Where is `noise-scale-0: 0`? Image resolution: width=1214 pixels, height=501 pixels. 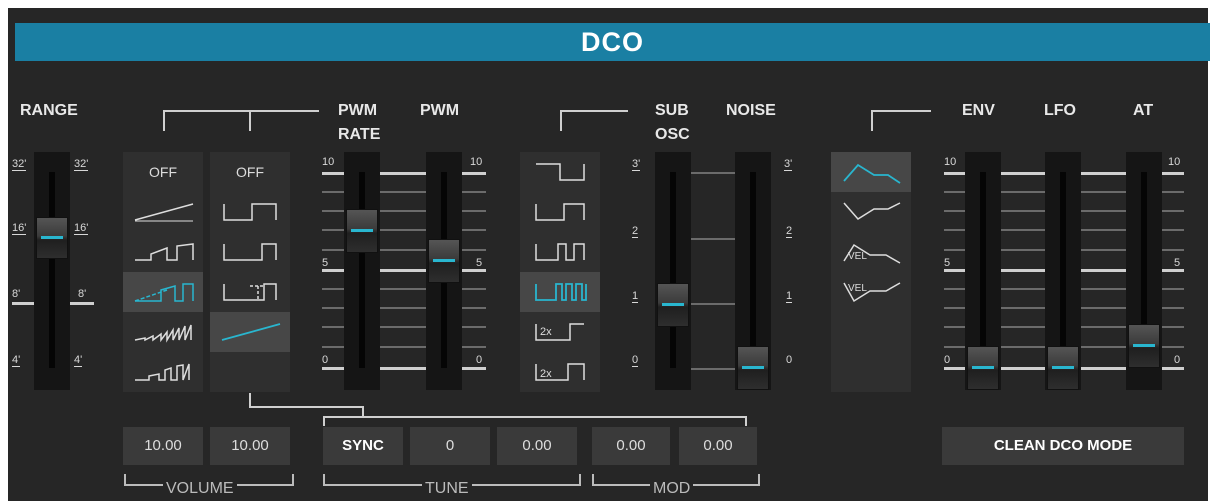
noise-scale-0: 0 is located at coordinates (789, 360).